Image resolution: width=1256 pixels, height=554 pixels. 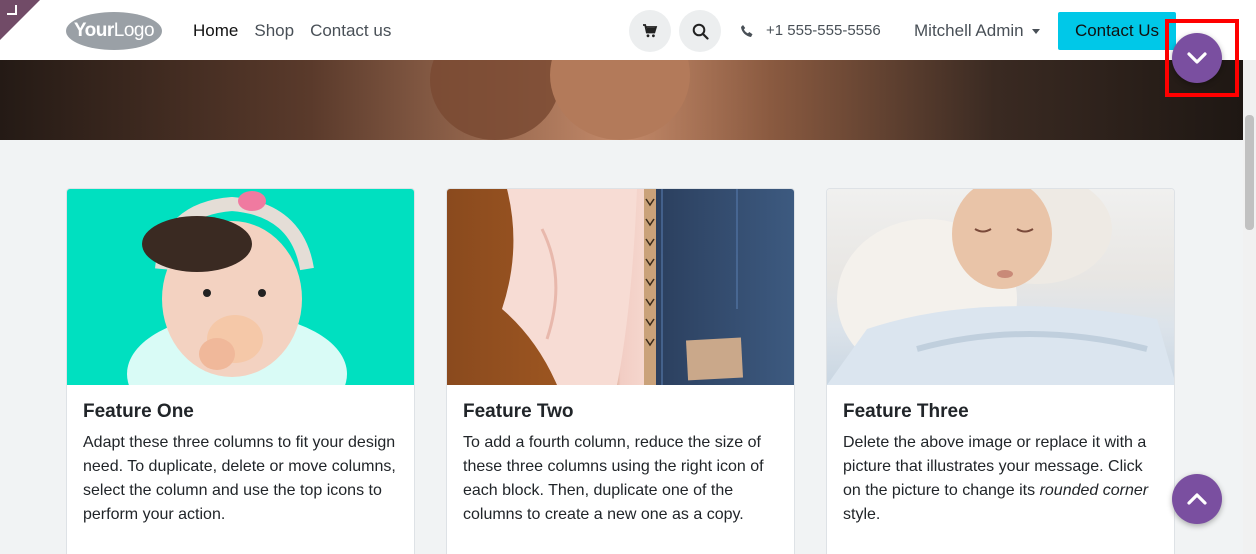 I want to click on scroll-to-top-button, so click(x=1197, y=499).